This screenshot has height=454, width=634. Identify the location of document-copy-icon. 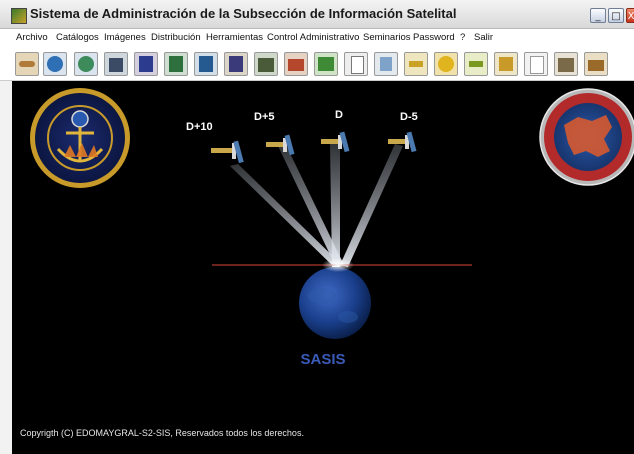
(386, 64).